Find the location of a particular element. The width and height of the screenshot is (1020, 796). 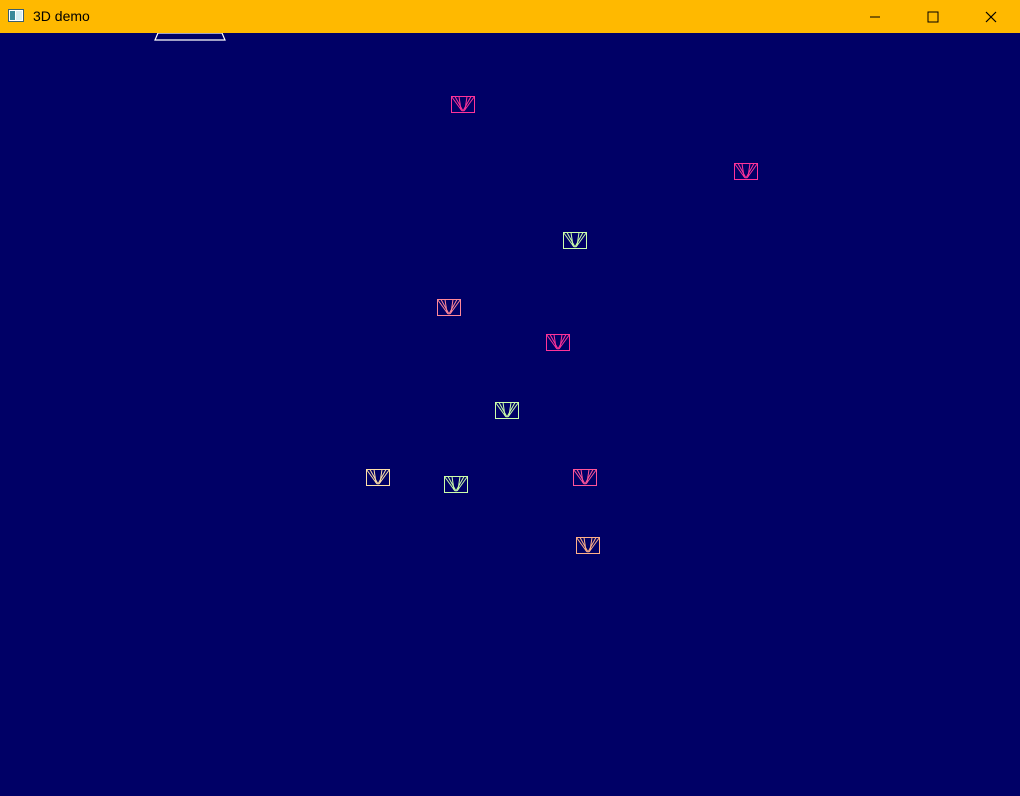

title-bar: 3D demo is located at coordinates (510, 16).